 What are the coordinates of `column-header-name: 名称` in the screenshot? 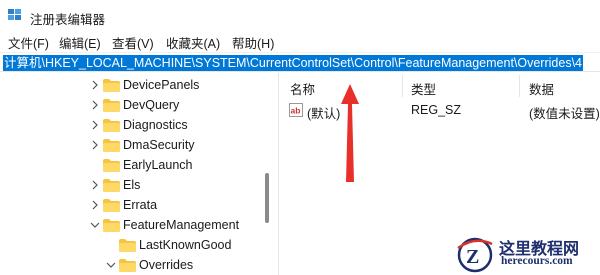 It's located at (302, 88).